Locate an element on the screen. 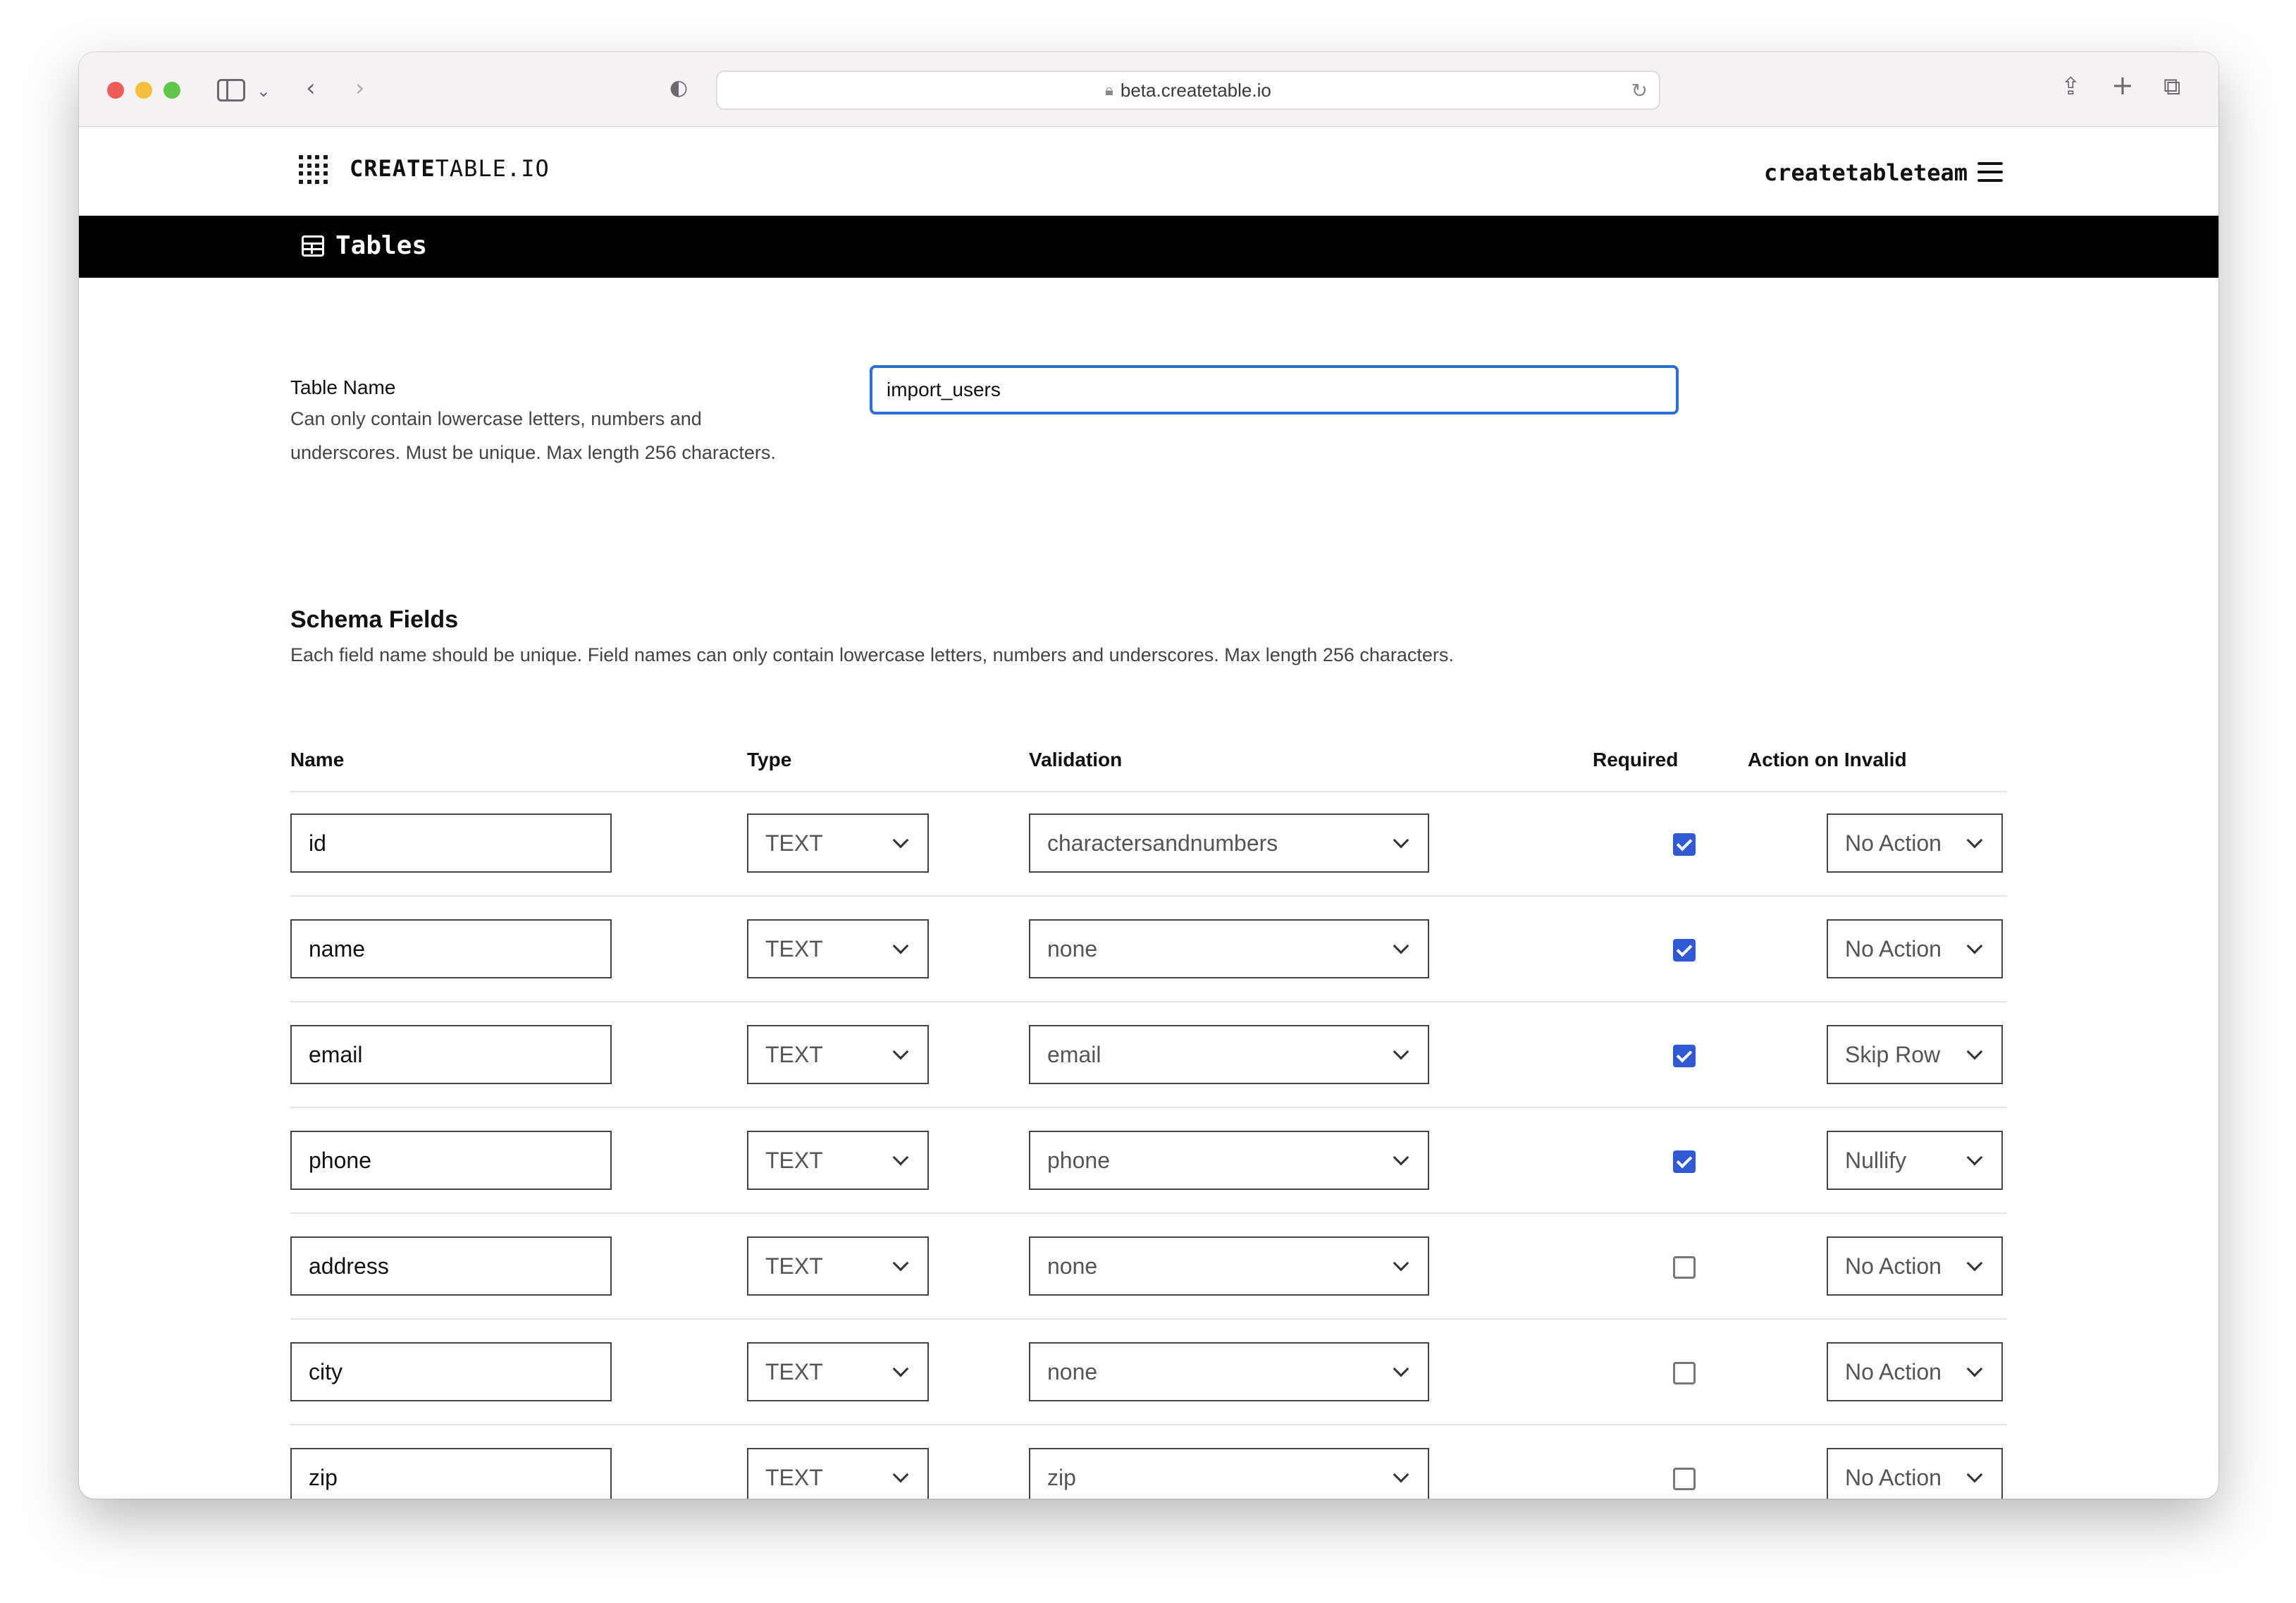  table-row: address TEXT none No Action is located at coordinates (1148, 1267).